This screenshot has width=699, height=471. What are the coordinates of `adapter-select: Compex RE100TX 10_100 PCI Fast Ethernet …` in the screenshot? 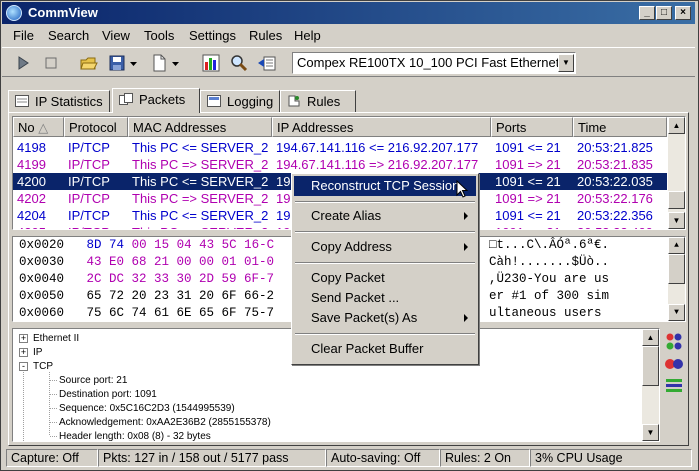 It's located at (434, 63).